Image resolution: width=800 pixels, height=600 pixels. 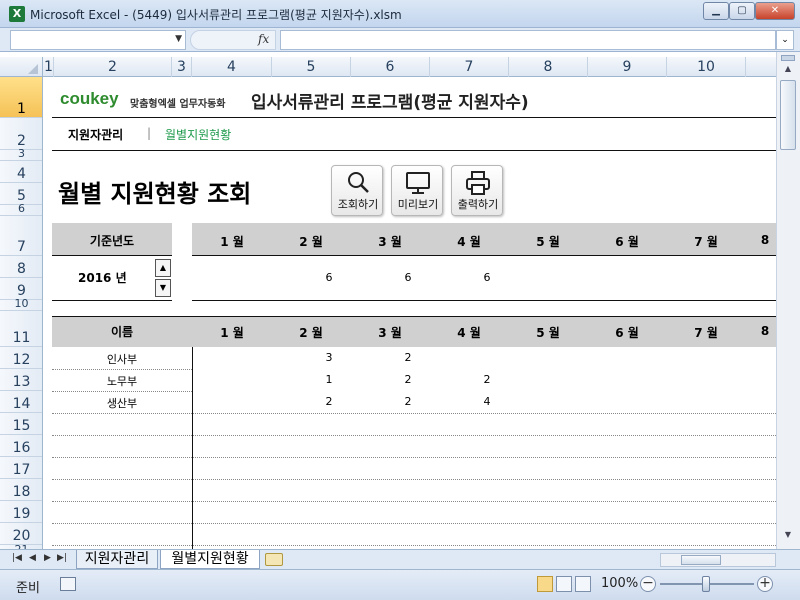 I want to click on zoom-level: 100%, so click(x=619, y=583).